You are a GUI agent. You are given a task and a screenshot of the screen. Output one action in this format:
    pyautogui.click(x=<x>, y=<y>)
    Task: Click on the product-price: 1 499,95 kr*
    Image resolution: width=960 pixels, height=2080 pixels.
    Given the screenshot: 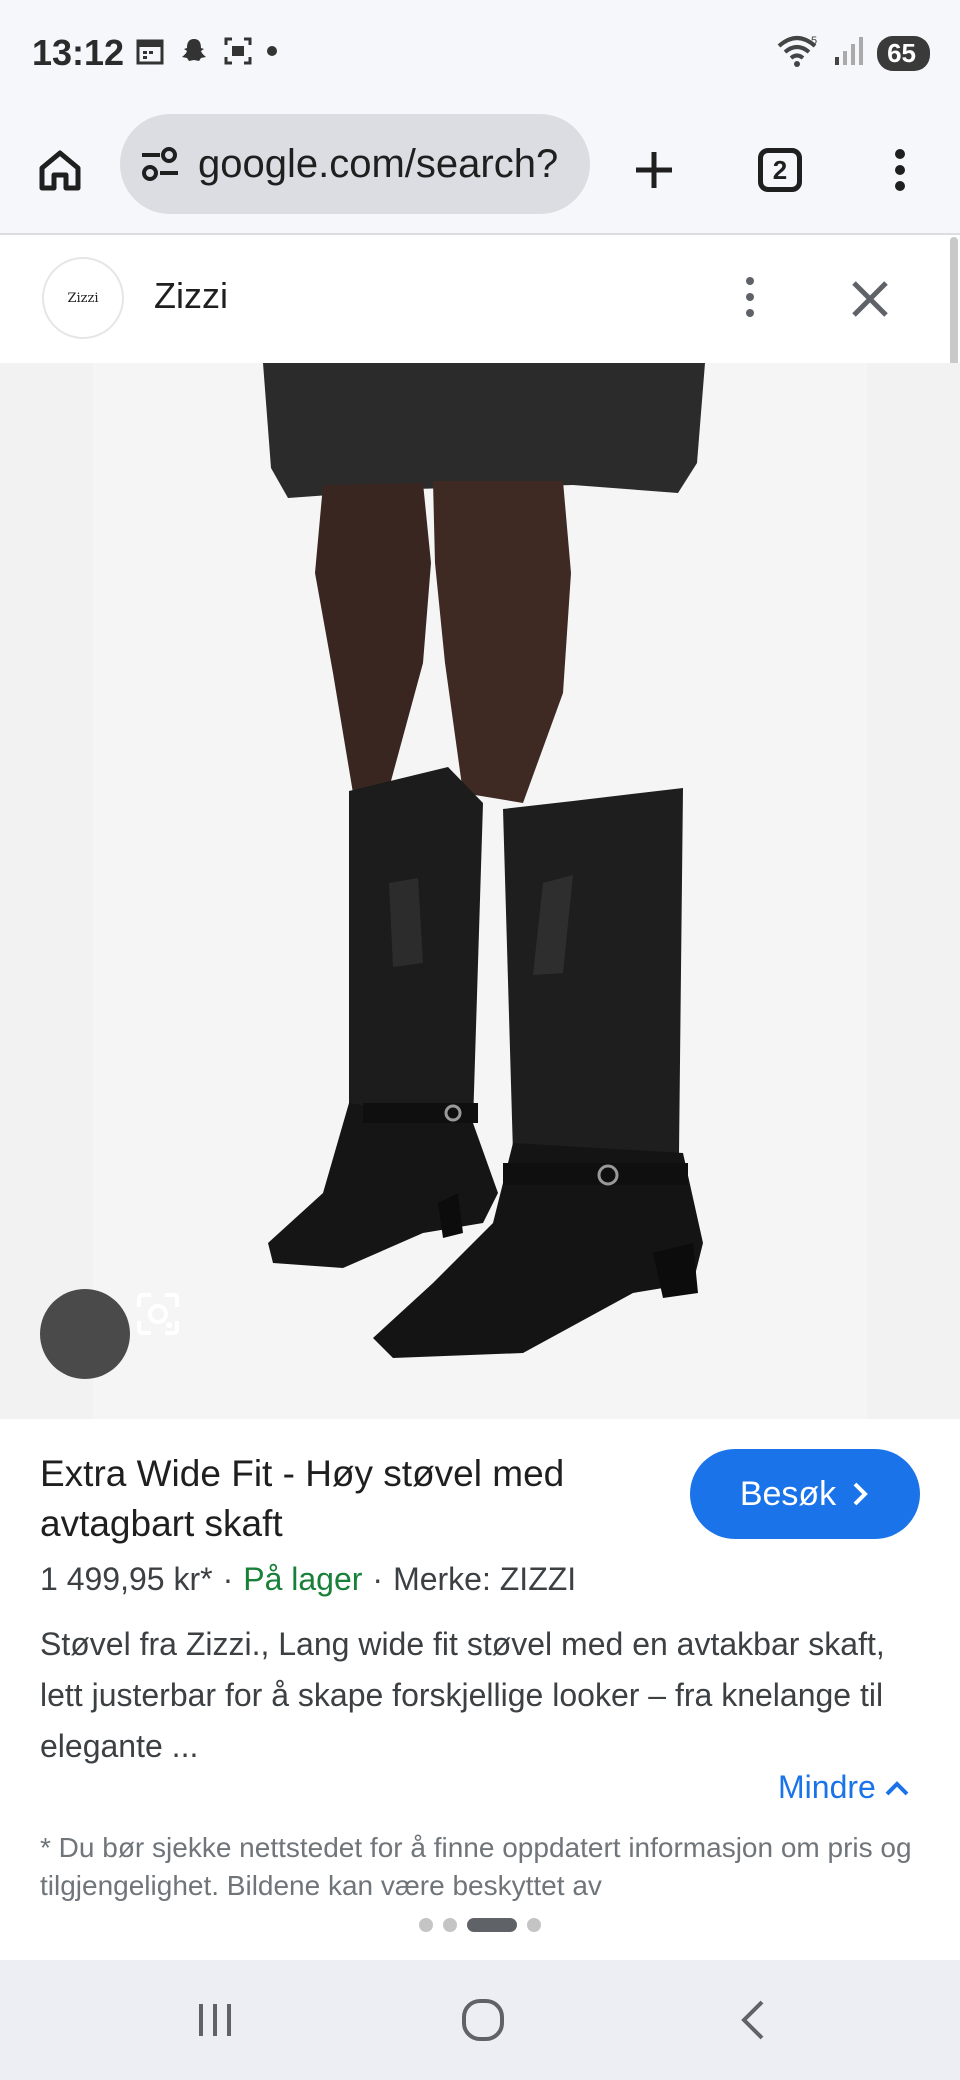 What is the action you would take?
    pyautogui.click(x=126, y=1579)
    